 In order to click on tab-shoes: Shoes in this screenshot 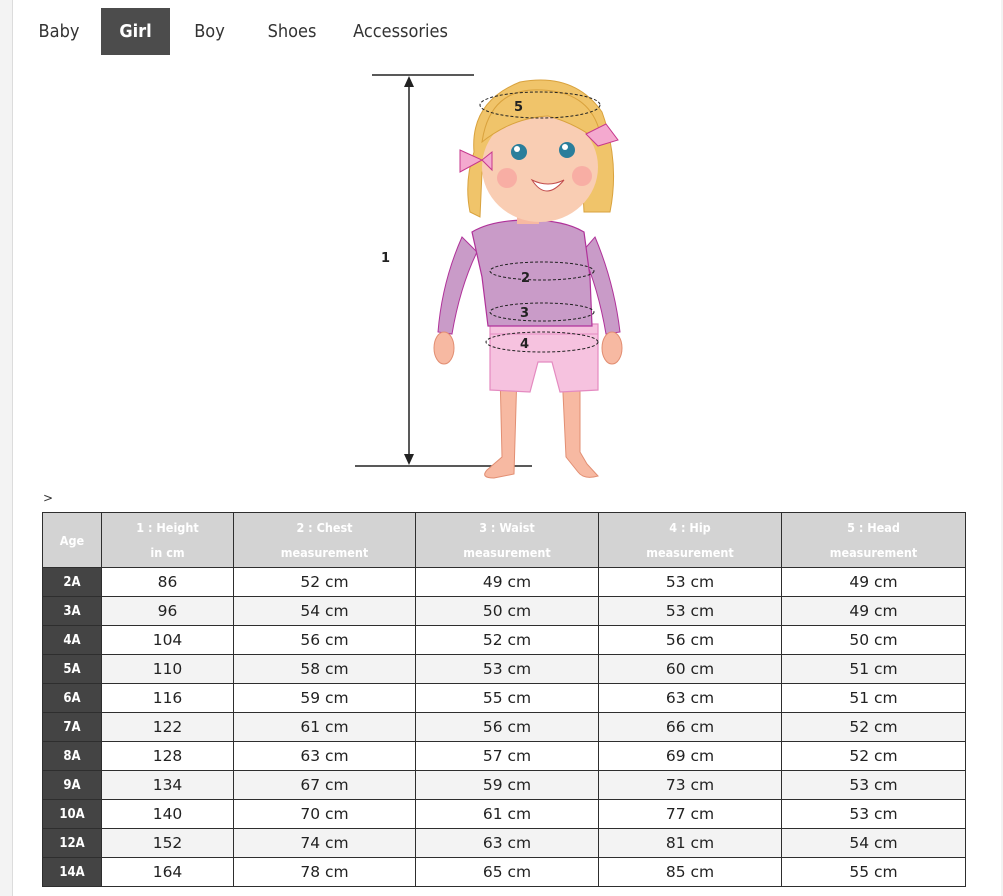, I will do `click(292, 31)`.